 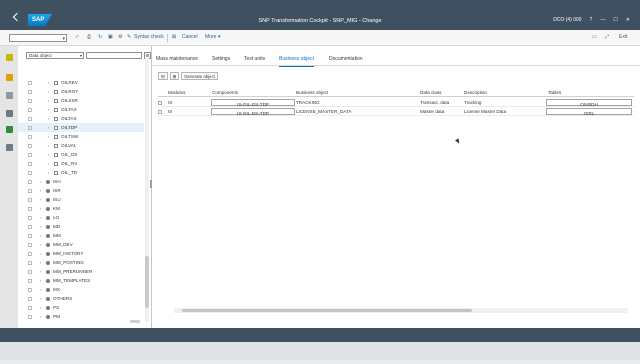 I want to click on cell-tables: OIVBDH, so click(x=589, y=103).